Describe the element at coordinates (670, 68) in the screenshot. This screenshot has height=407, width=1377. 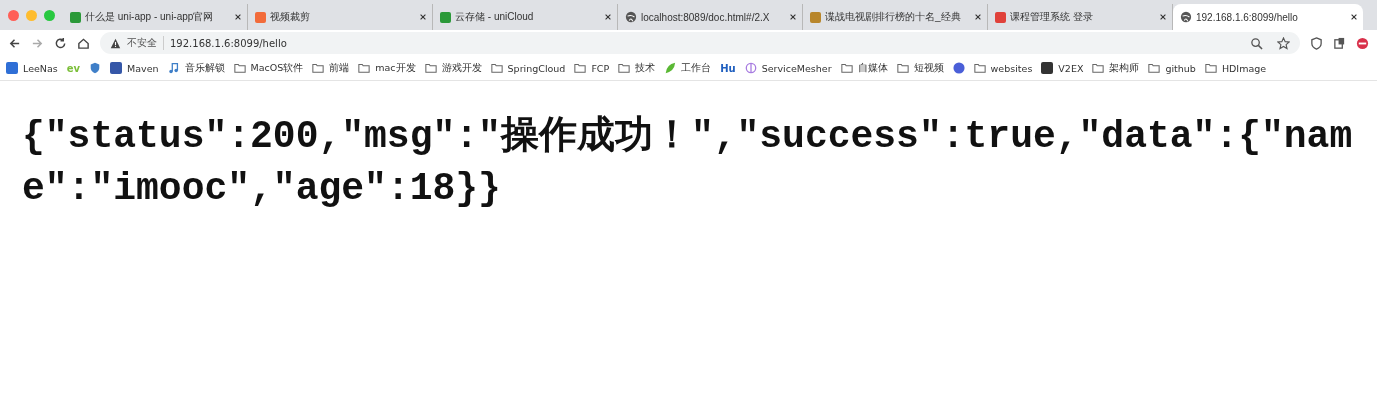
I see `leaf-icon` at that location.